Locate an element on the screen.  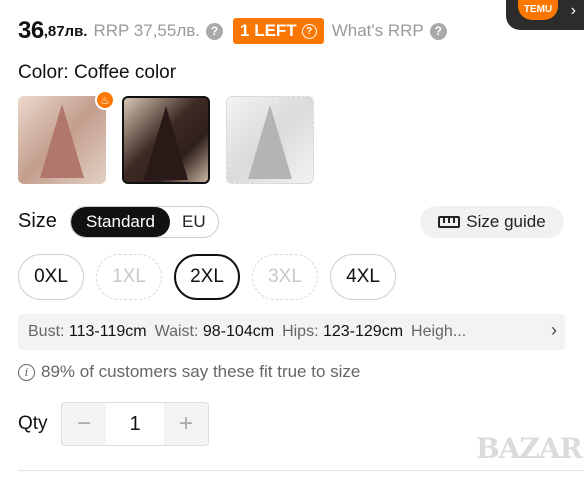
color-swatch-gray is located at coordinates (270, 140).